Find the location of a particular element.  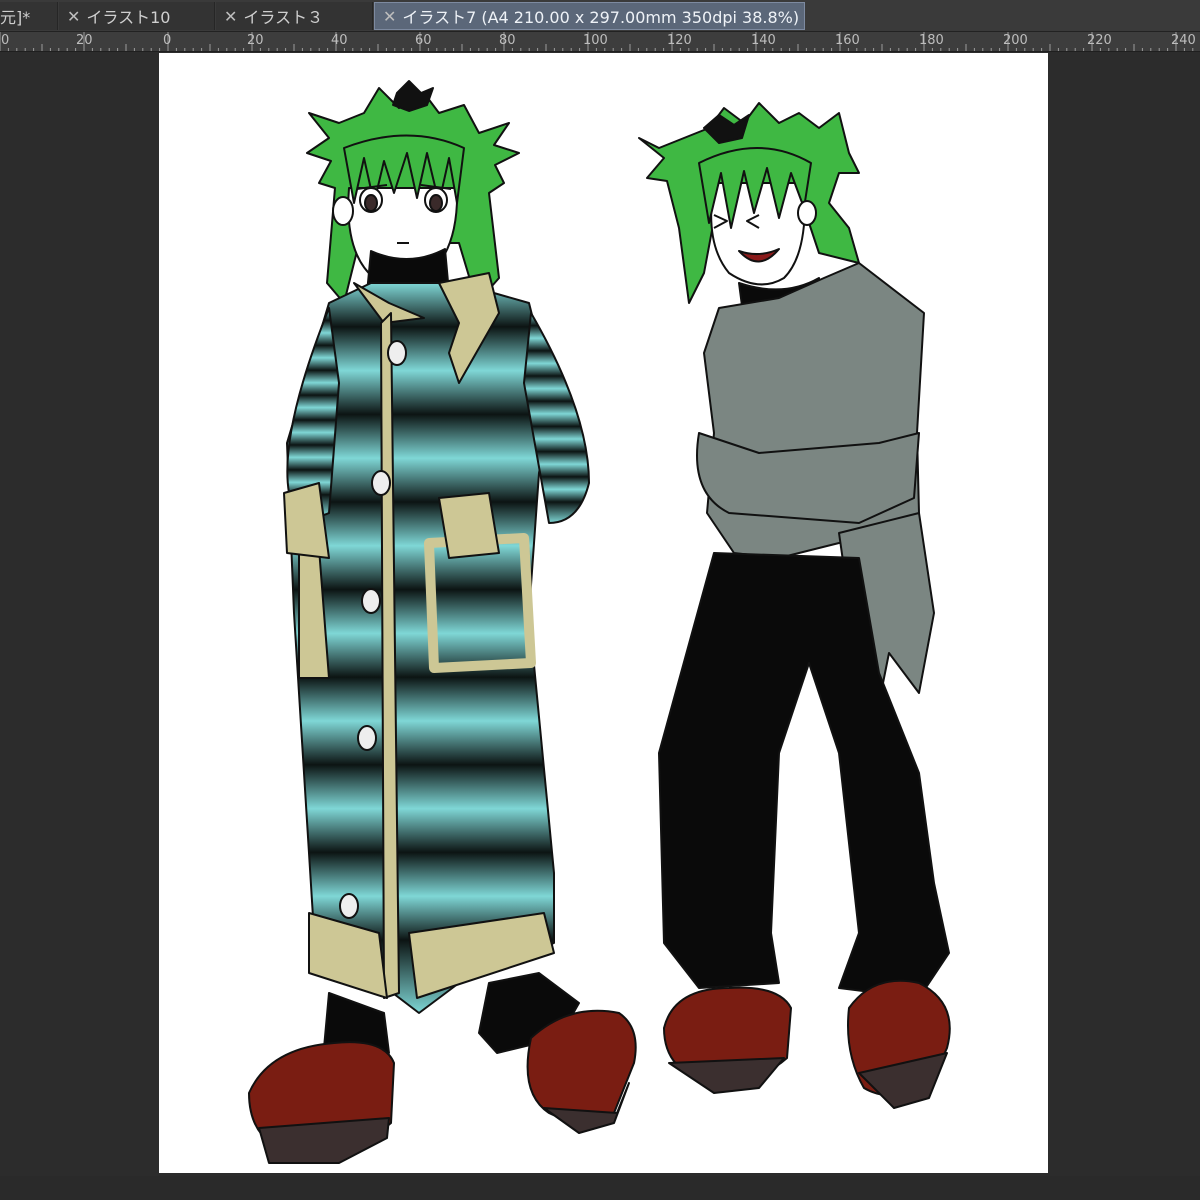

tab-document-prev: 元]* is located at coordinates (29, 16).